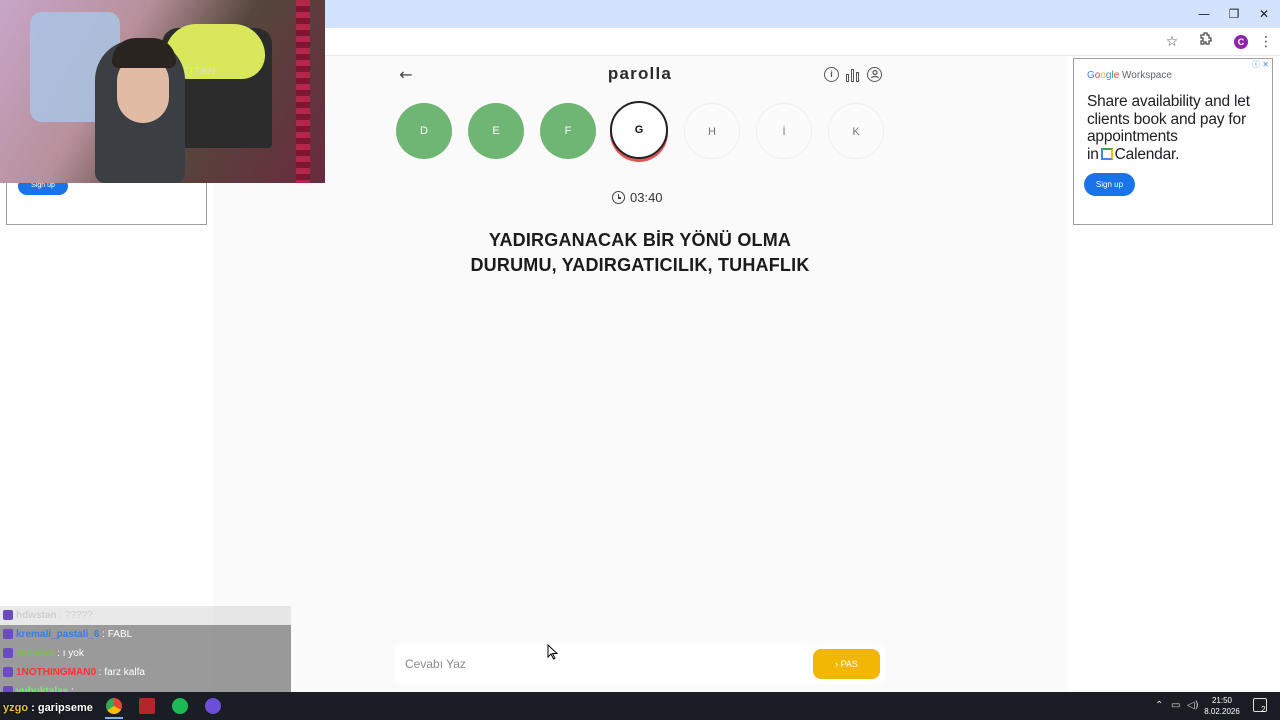 The image size is (1280, 720). I want to click on info-icon: i, so click(831, 74).